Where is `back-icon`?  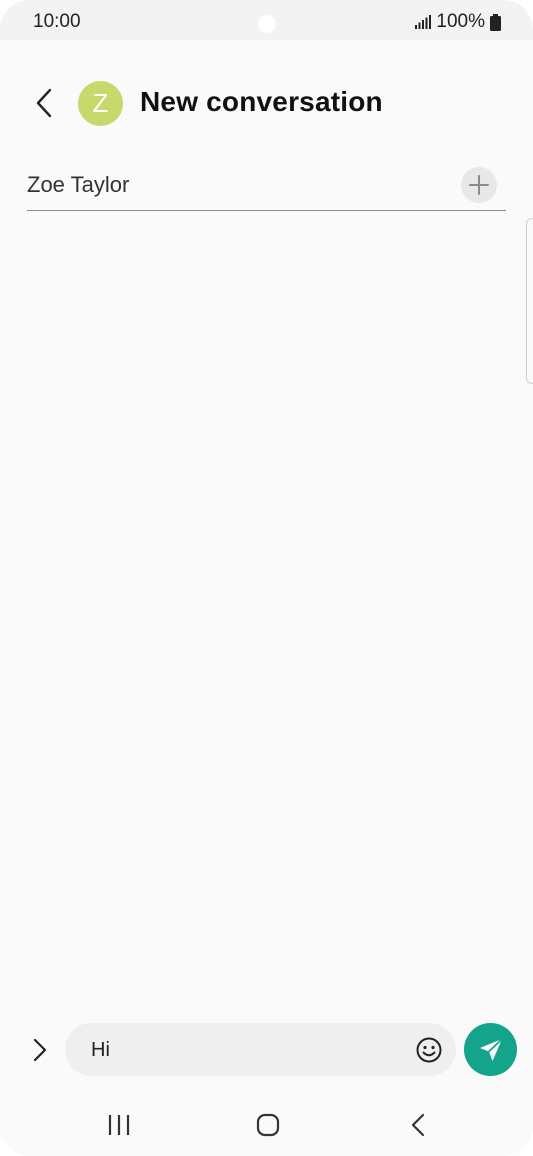
back-icon is located at coordinates (418, 1125).